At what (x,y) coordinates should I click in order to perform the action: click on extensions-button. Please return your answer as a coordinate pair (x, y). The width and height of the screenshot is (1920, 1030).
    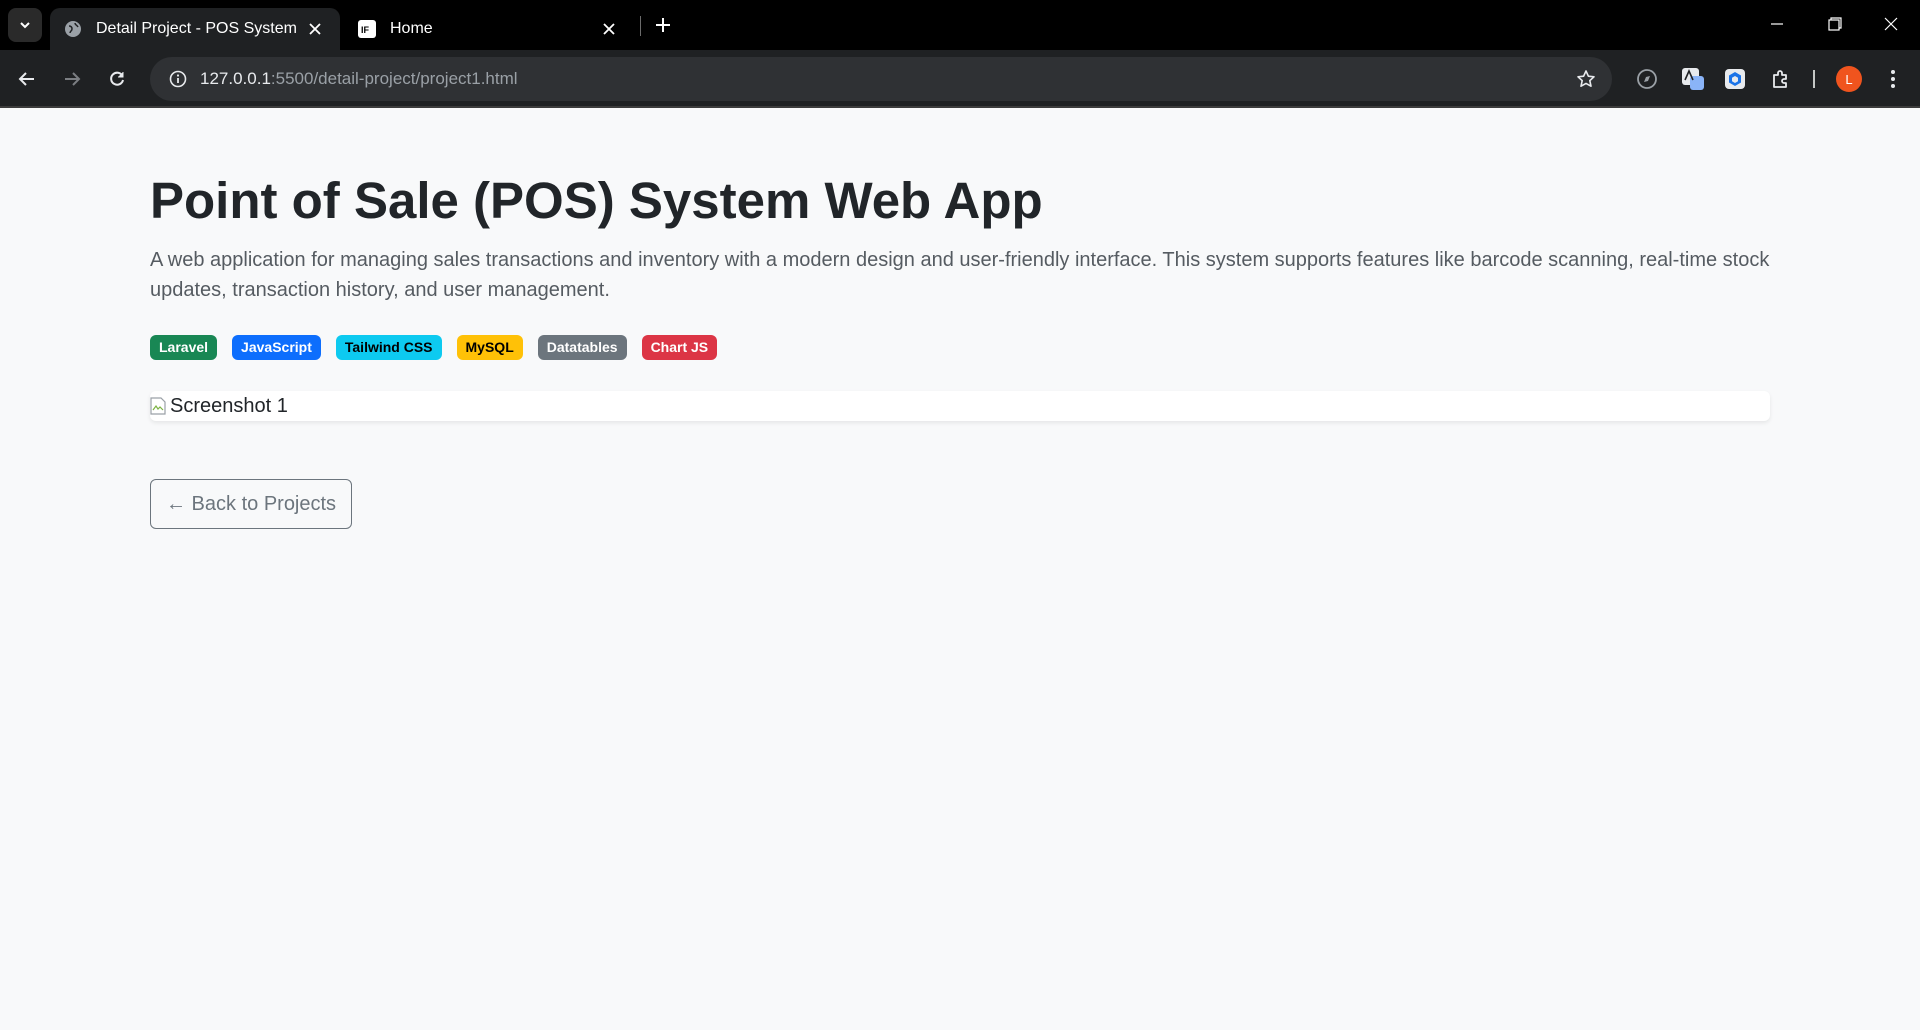
    Looking at the image, I should click on (1781, 79).